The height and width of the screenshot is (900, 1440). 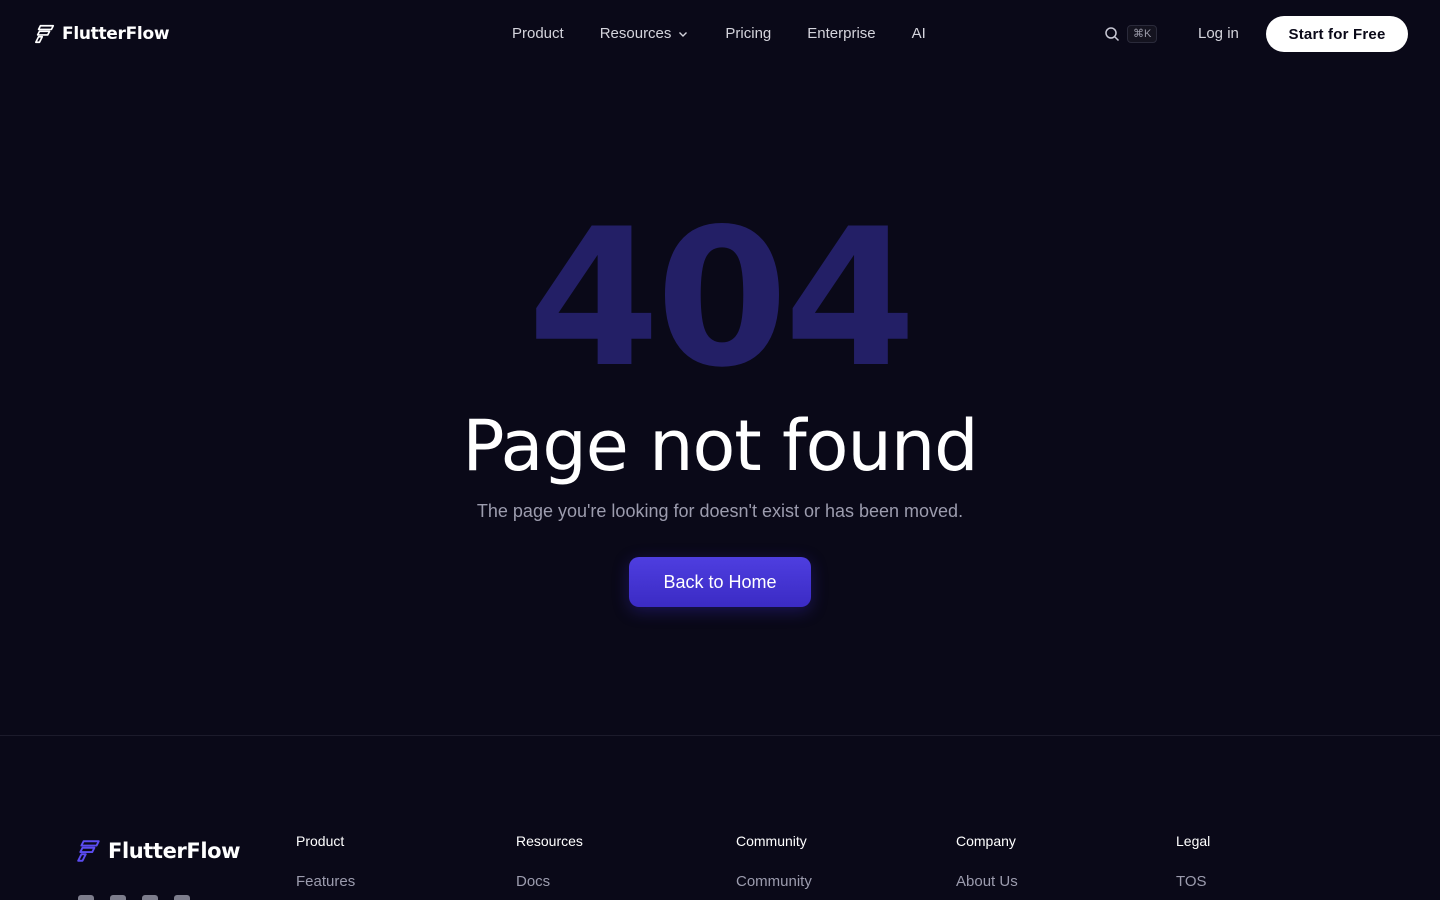 I want to click on nav-link-ai: AI, so click(x=919, y=34).